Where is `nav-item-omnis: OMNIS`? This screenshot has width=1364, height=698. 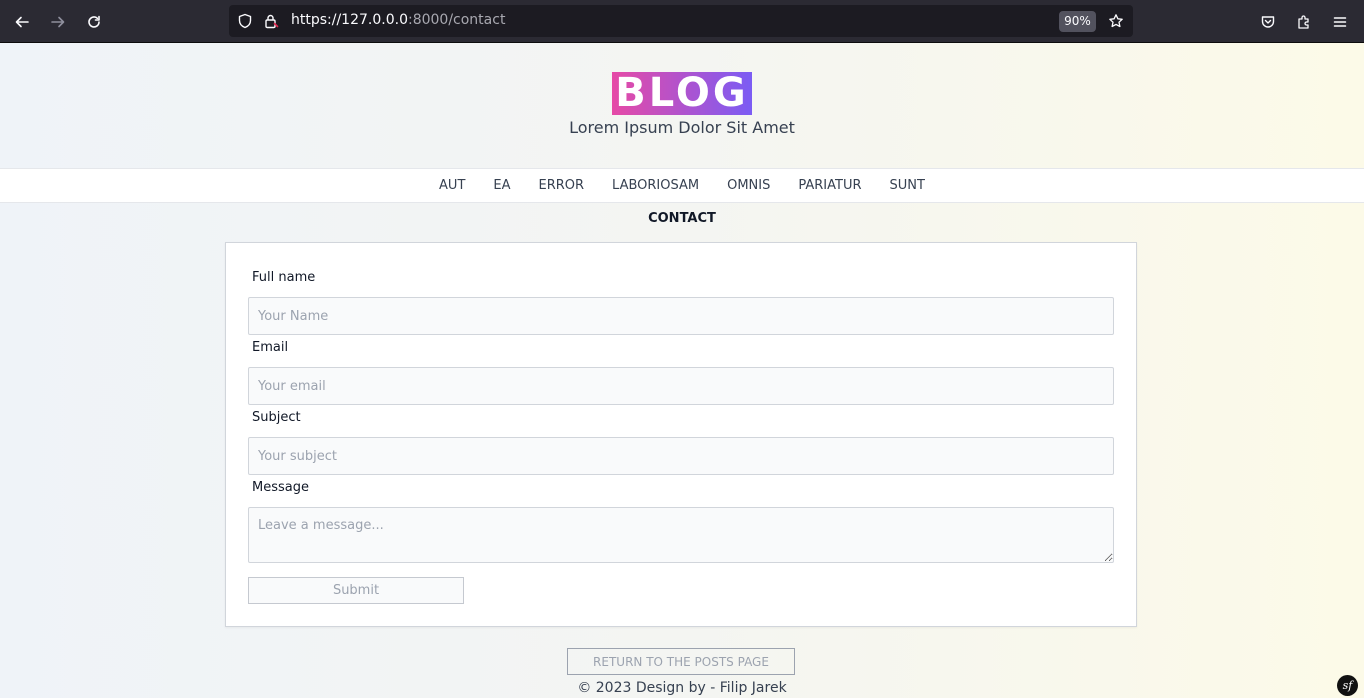
nav-item-omnis: OMNIS is located at coordinates (748, 185).